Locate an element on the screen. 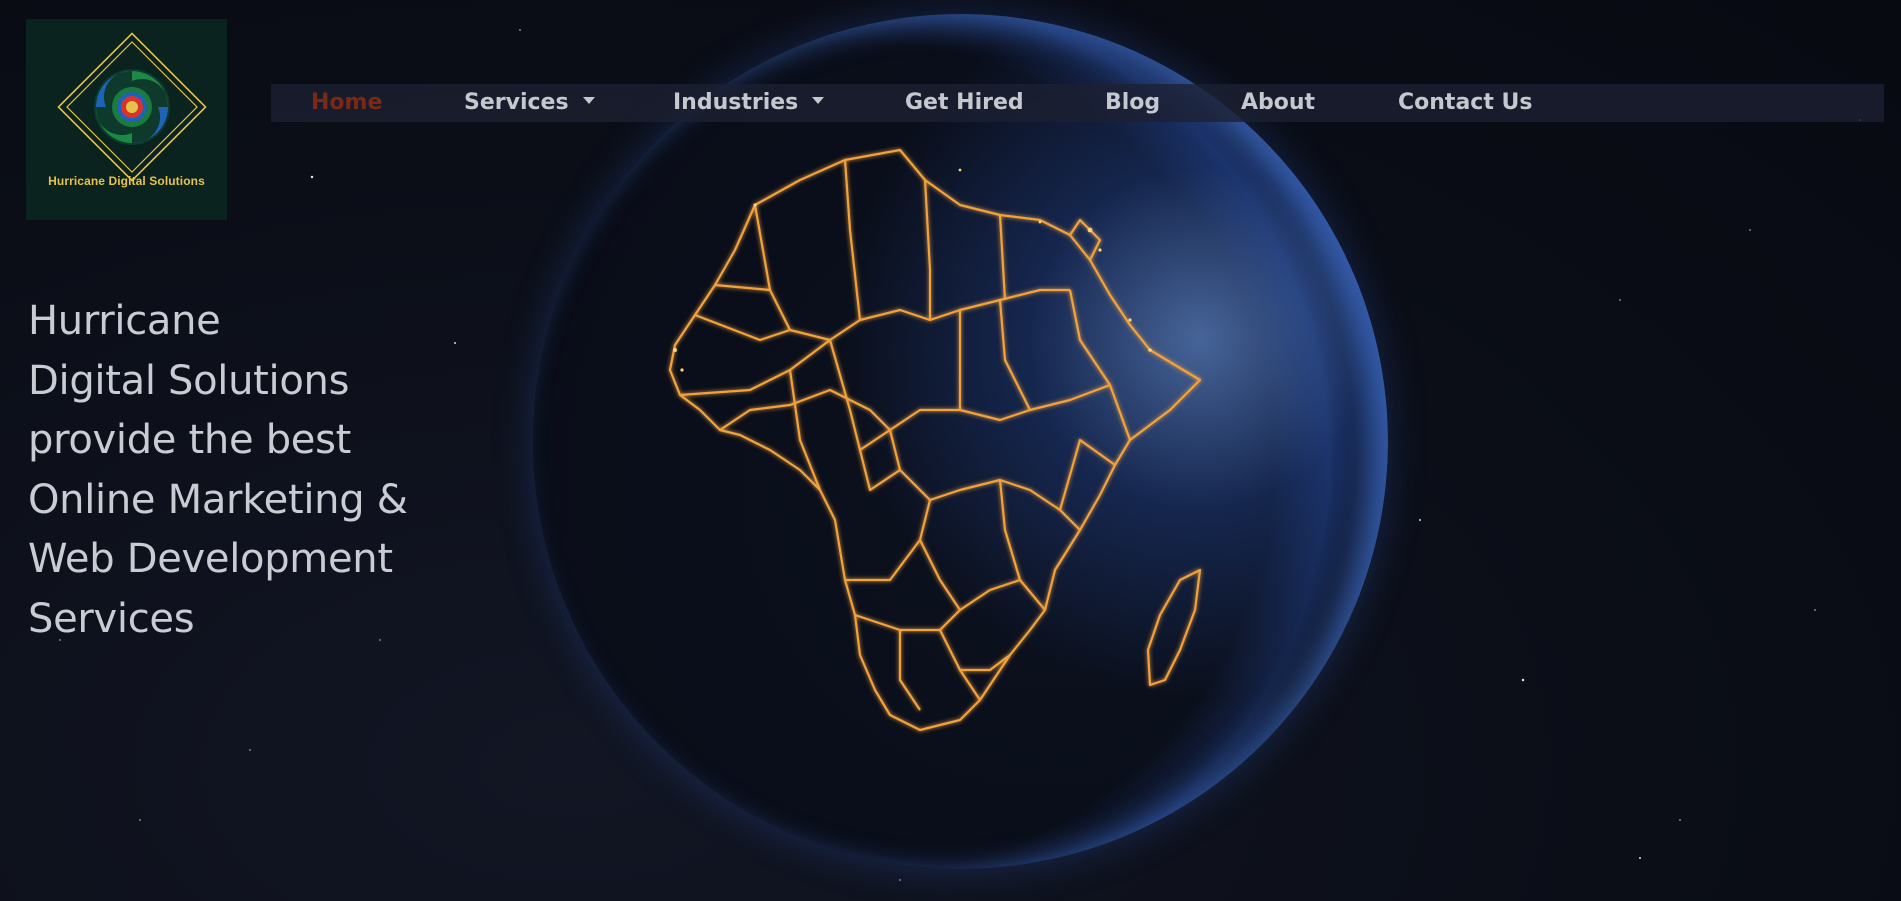 This screenshot has width=1901, height=901. brand-logo: Hurricane Digital Solutions is located at coordinates (126, 119).